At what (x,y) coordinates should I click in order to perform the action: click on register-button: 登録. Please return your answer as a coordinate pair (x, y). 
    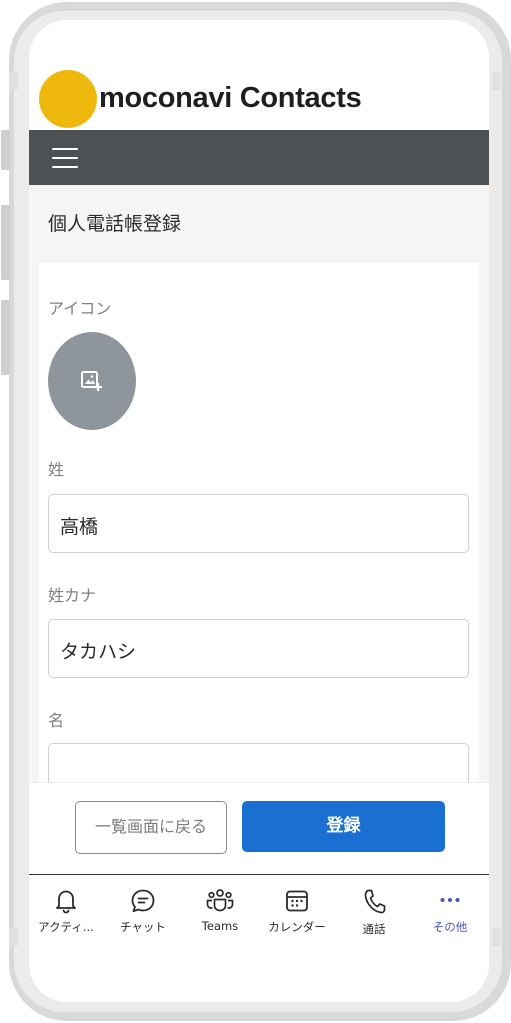
    Looking at the image, I should click on (343, 826).